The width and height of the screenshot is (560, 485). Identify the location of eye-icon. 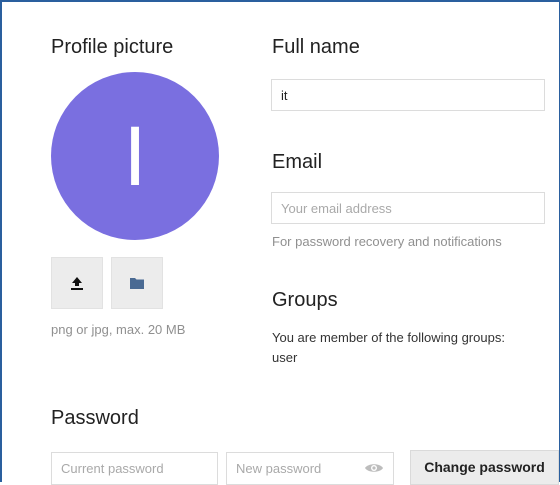
(374, 468).